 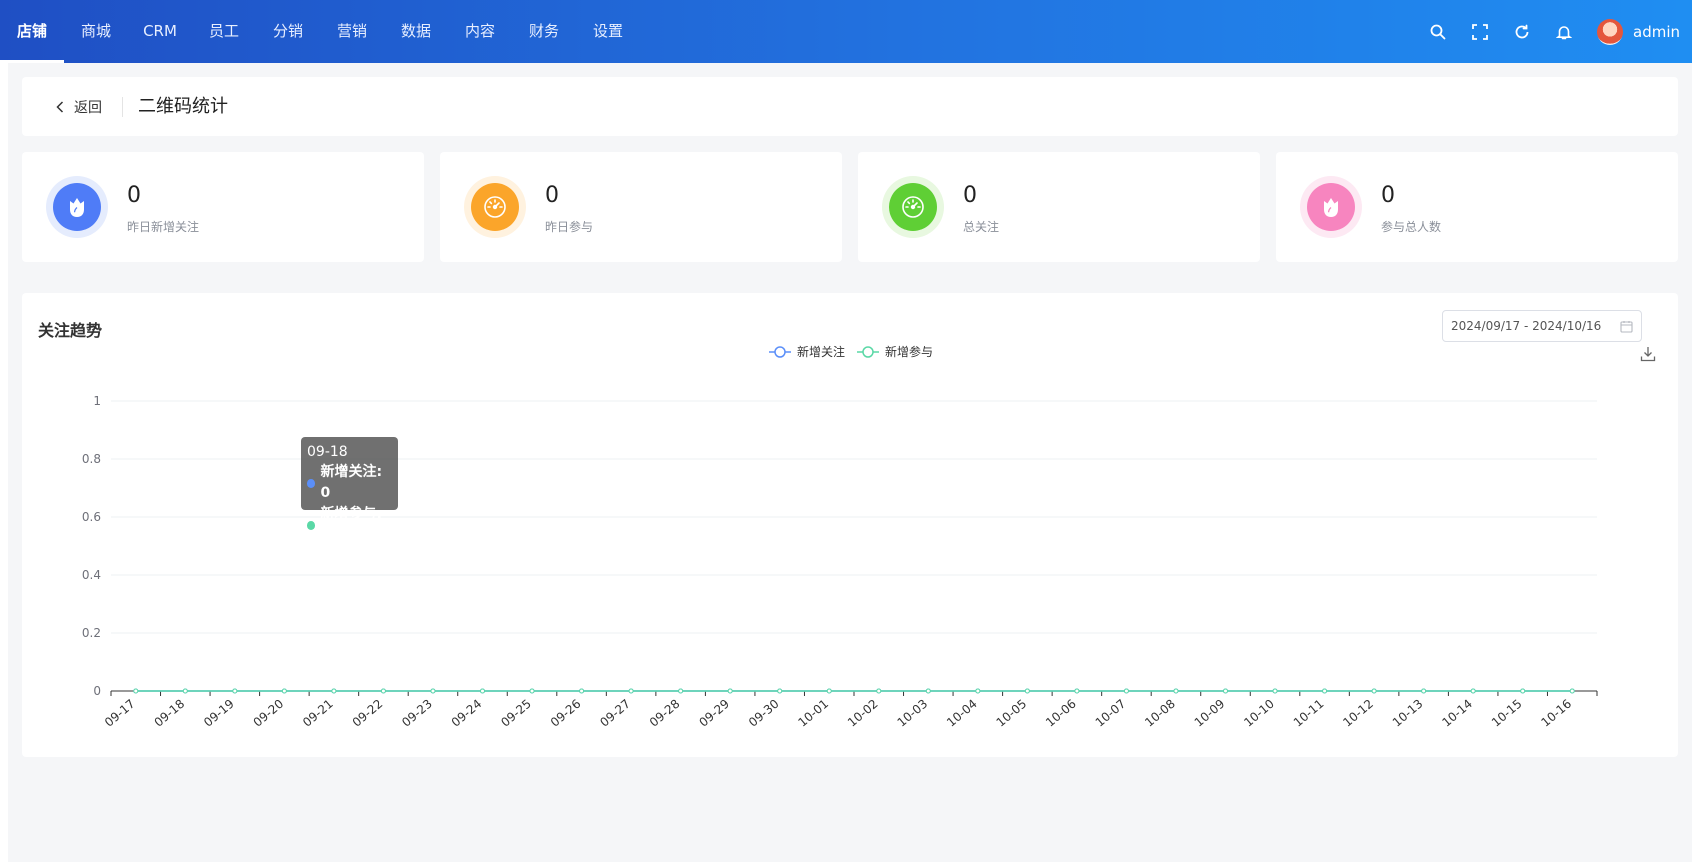 What do you see at coordinates (91, 459) in the screenshot?
I see `y-tick-label: 0.8` at bounding box center [91, 459].